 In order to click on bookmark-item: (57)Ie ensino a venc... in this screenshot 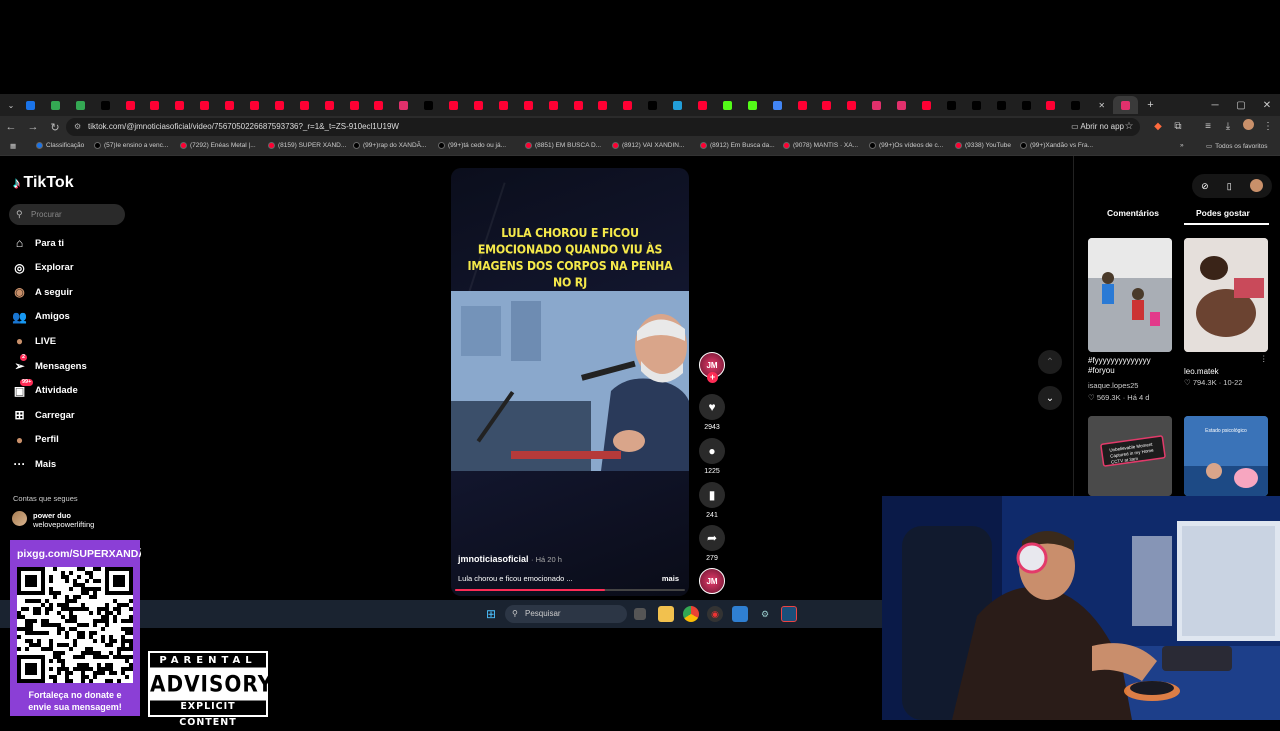, I will do `click(131, 145)`.